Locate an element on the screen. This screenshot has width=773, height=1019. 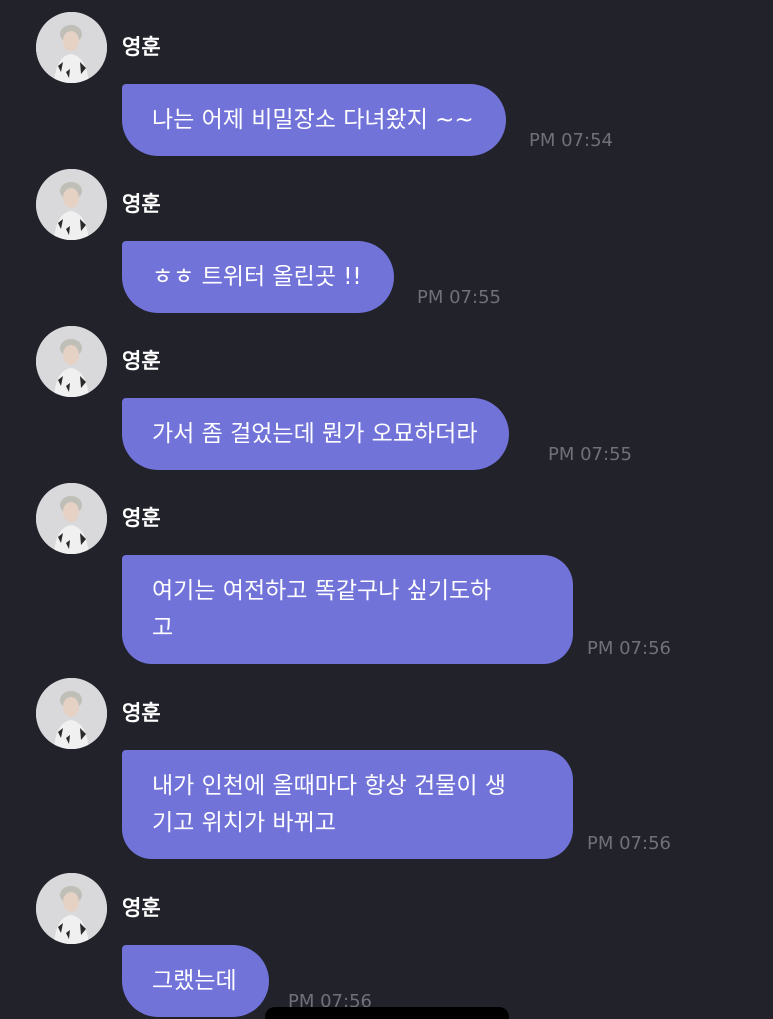
home-indicator is located at coordinates (387, 1013).